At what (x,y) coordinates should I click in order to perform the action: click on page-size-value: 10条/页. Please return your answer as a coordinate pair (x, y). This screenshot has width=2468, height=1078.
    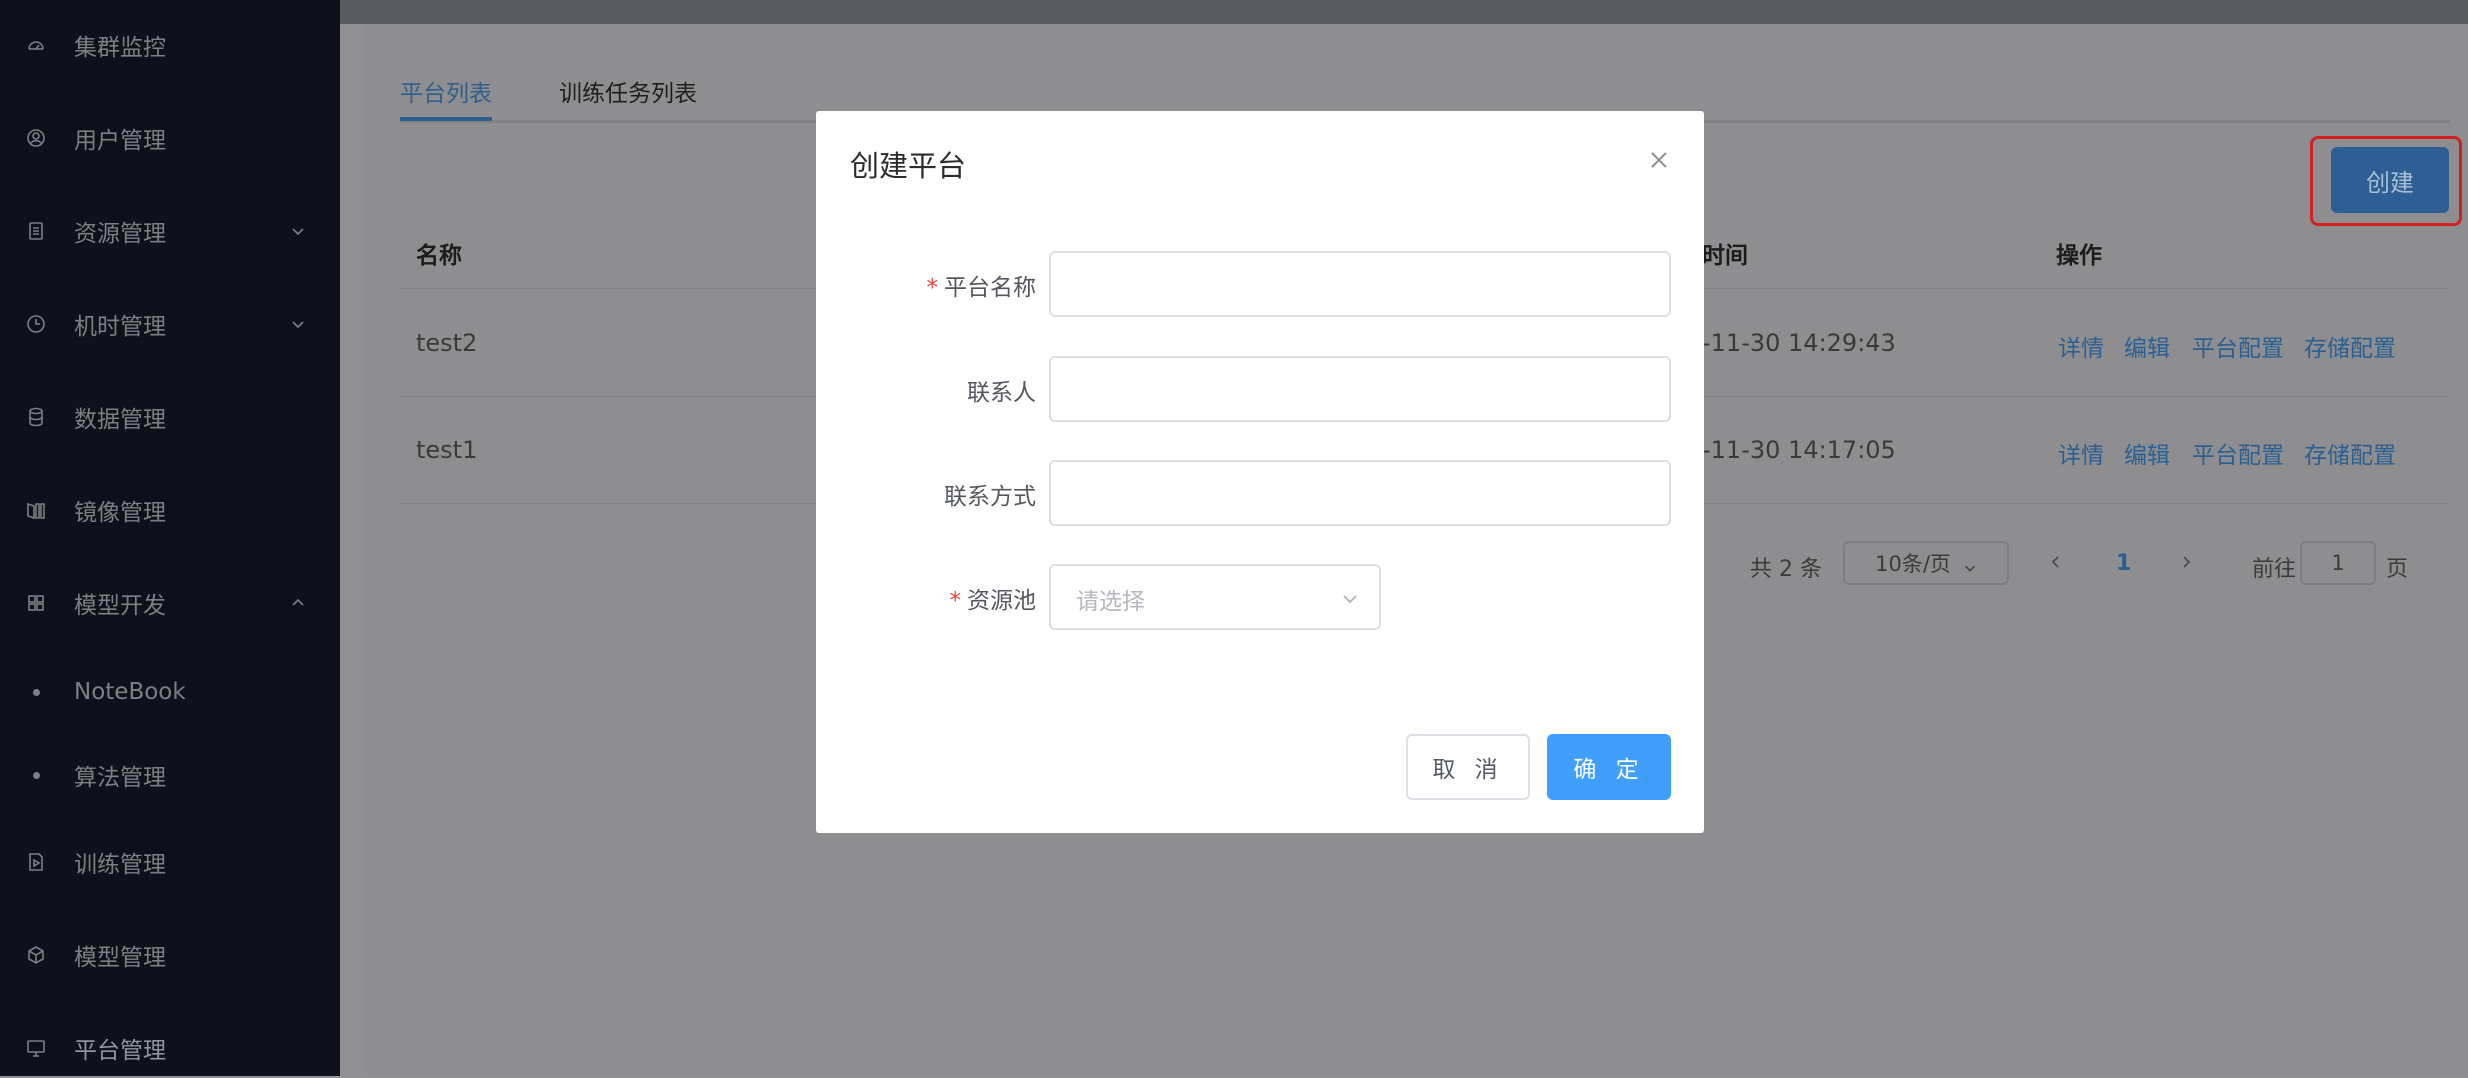
    Looking at the image, I should click on (1913, 564).